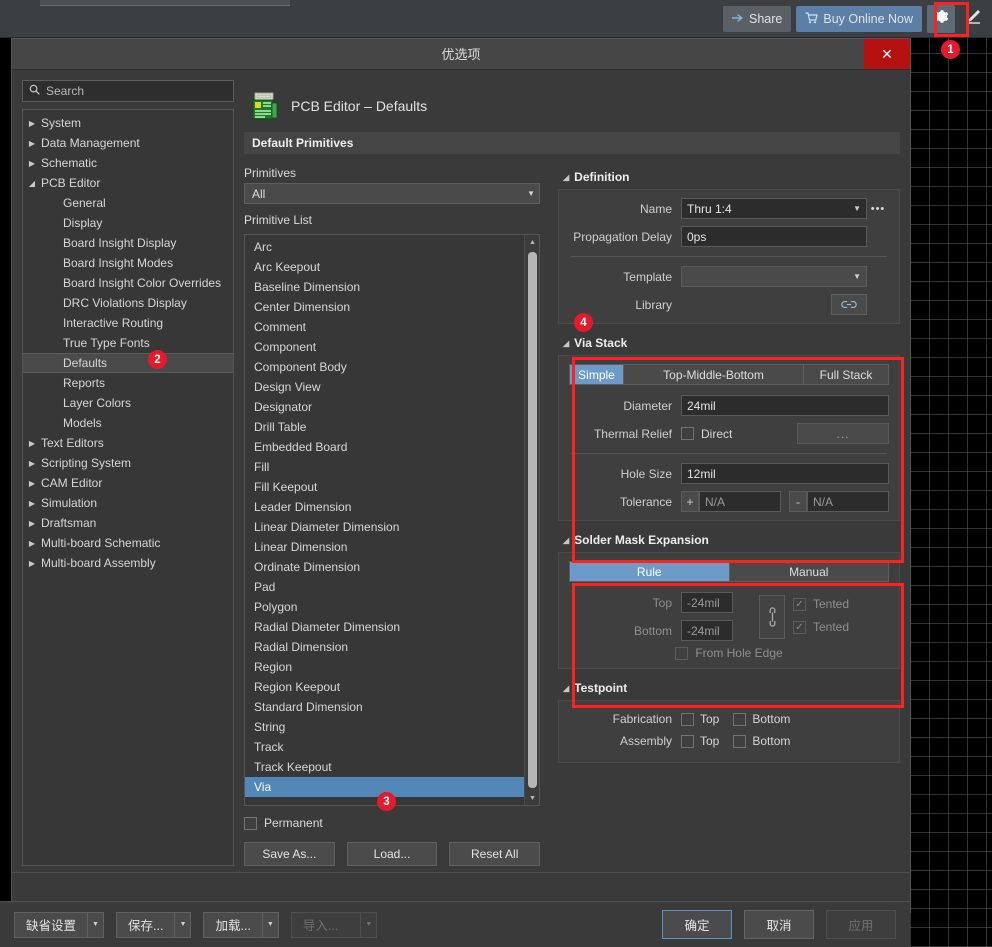 This screenshot has height=947, width=992. I want to click on list-item: Arc Keepout, so click(384, 267).